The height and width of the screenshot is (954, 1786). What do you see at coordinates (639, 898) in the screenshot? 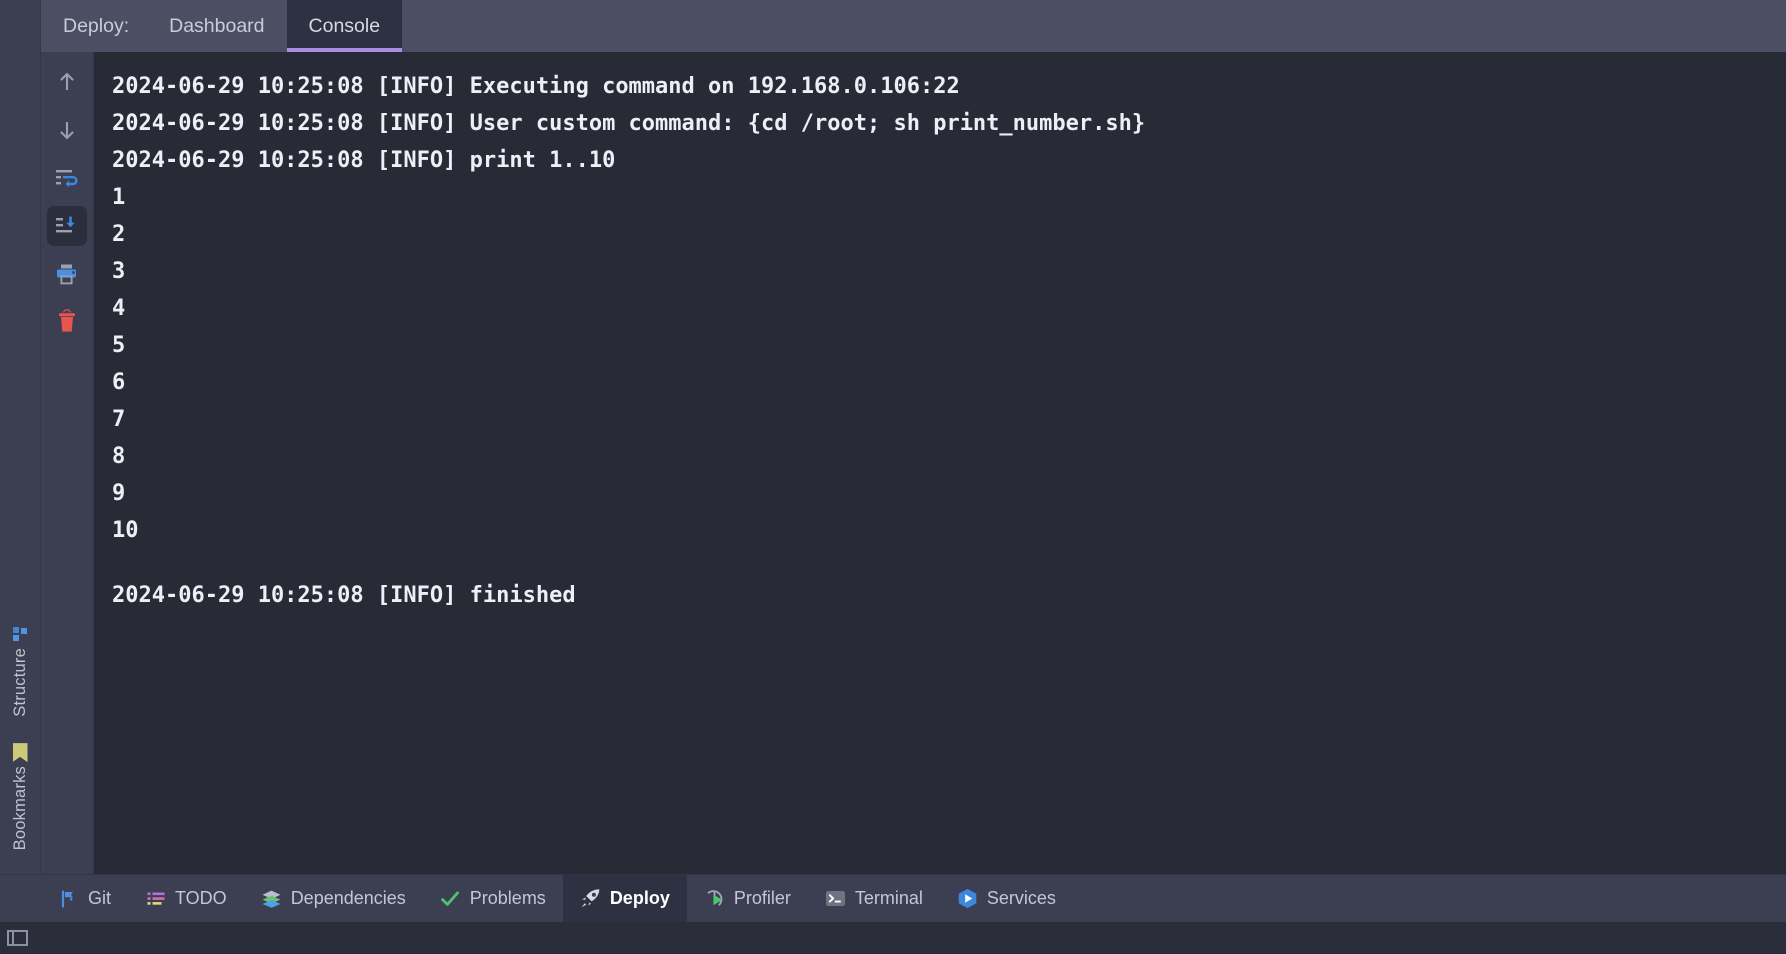
I see `tool-button-deploy-label: Deploy` at bounding box center [639, 898].